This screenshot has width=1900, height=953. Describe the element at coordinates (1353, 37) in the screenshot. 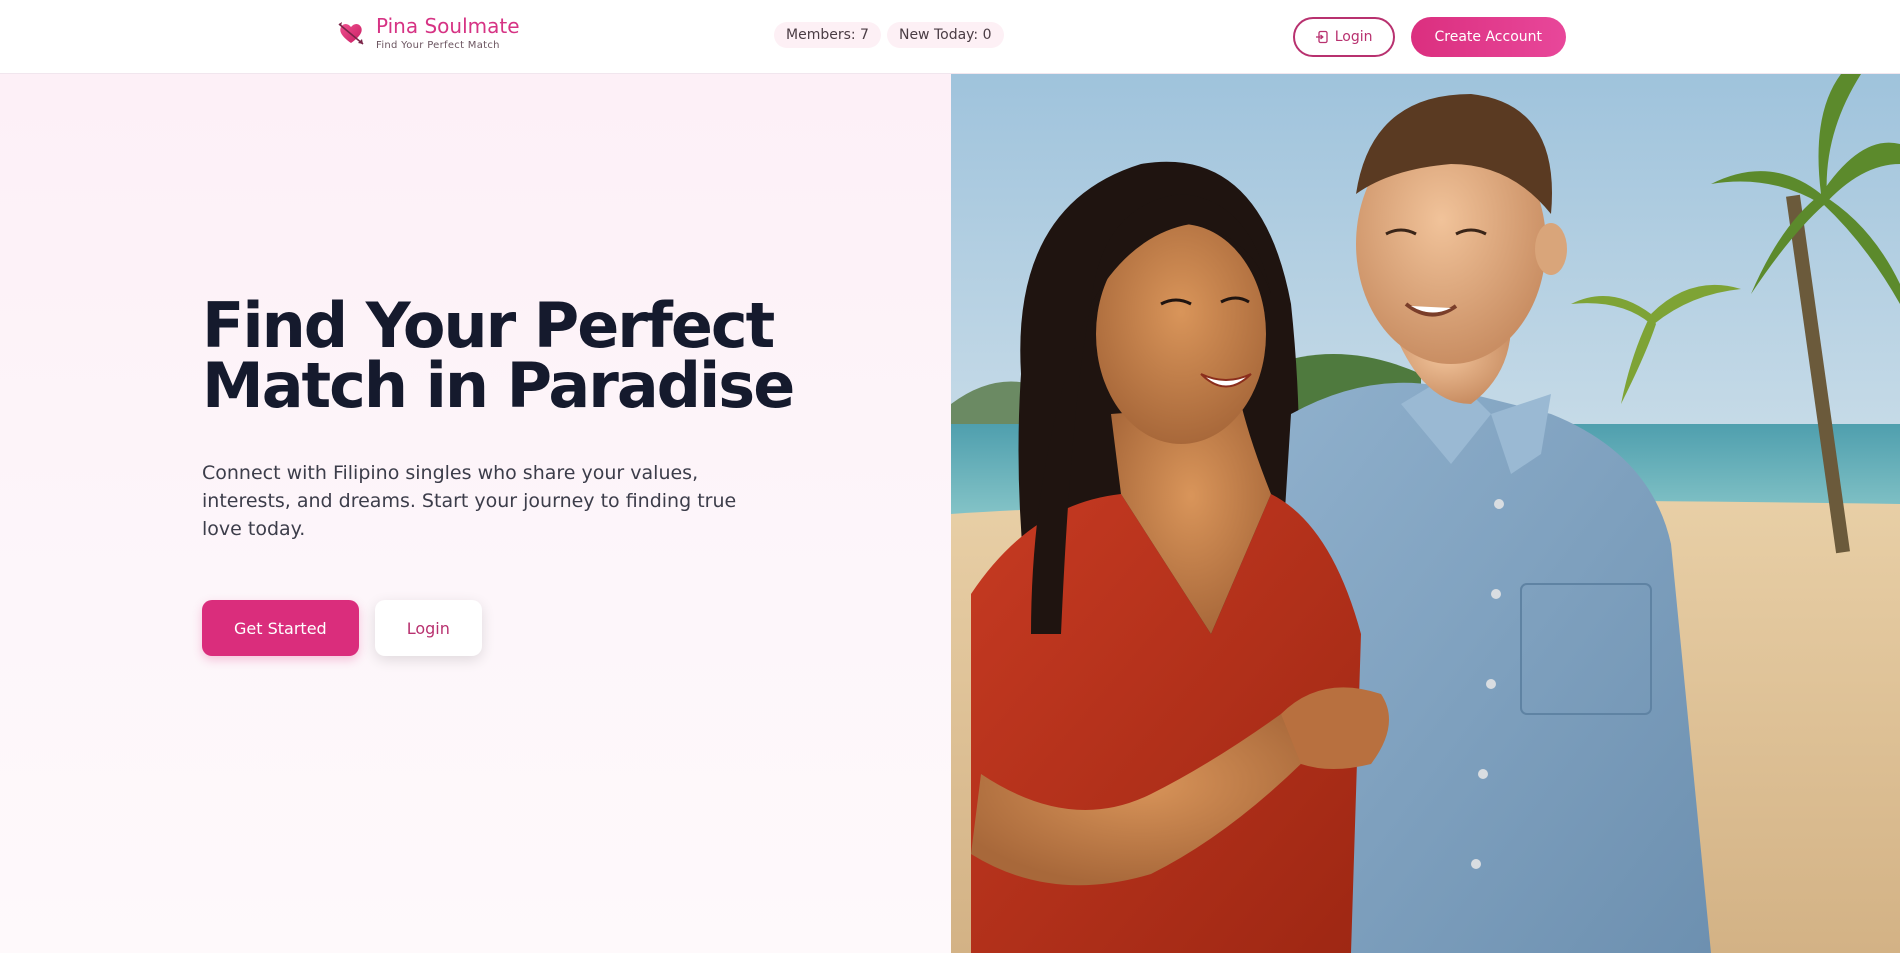

I see `header-login-label: Login` at that location.